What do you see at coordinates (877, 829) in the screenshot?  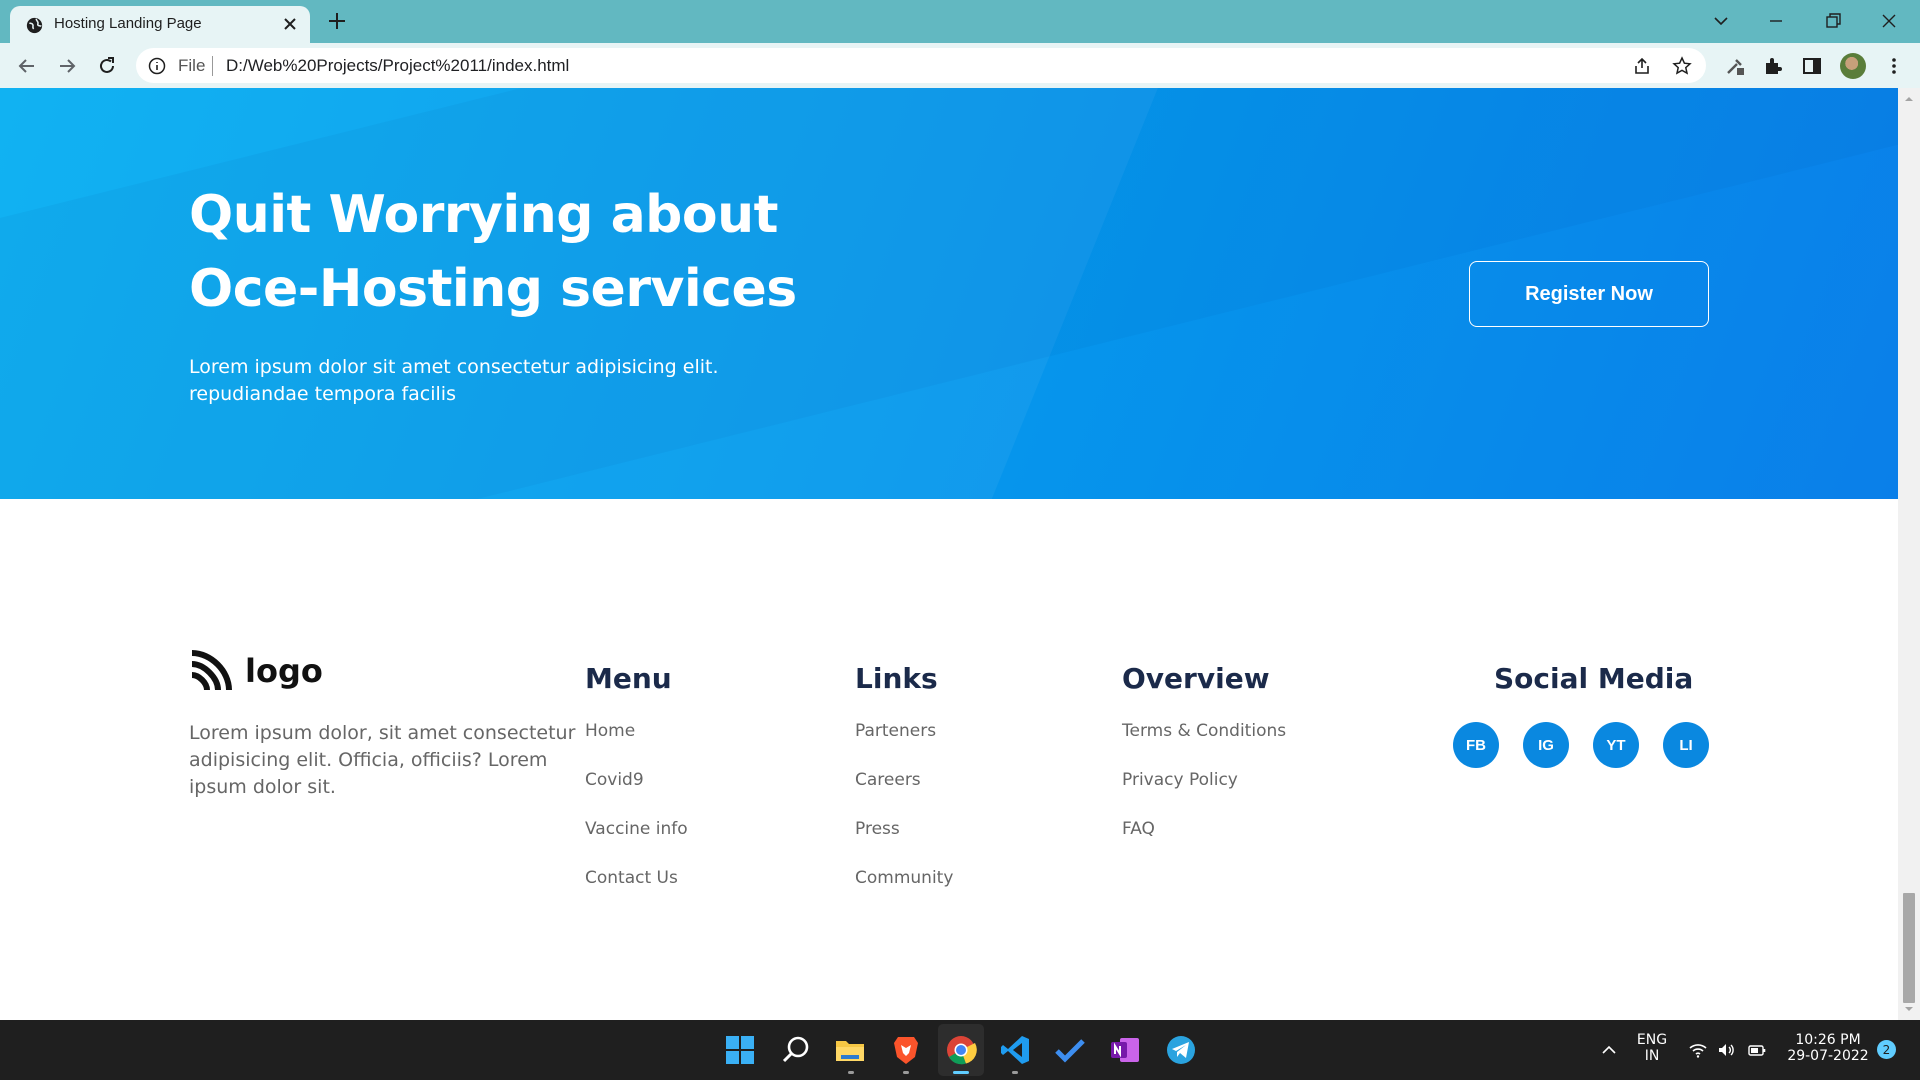 I see `footer-link-press: Press` at bounding box center [877, 829].